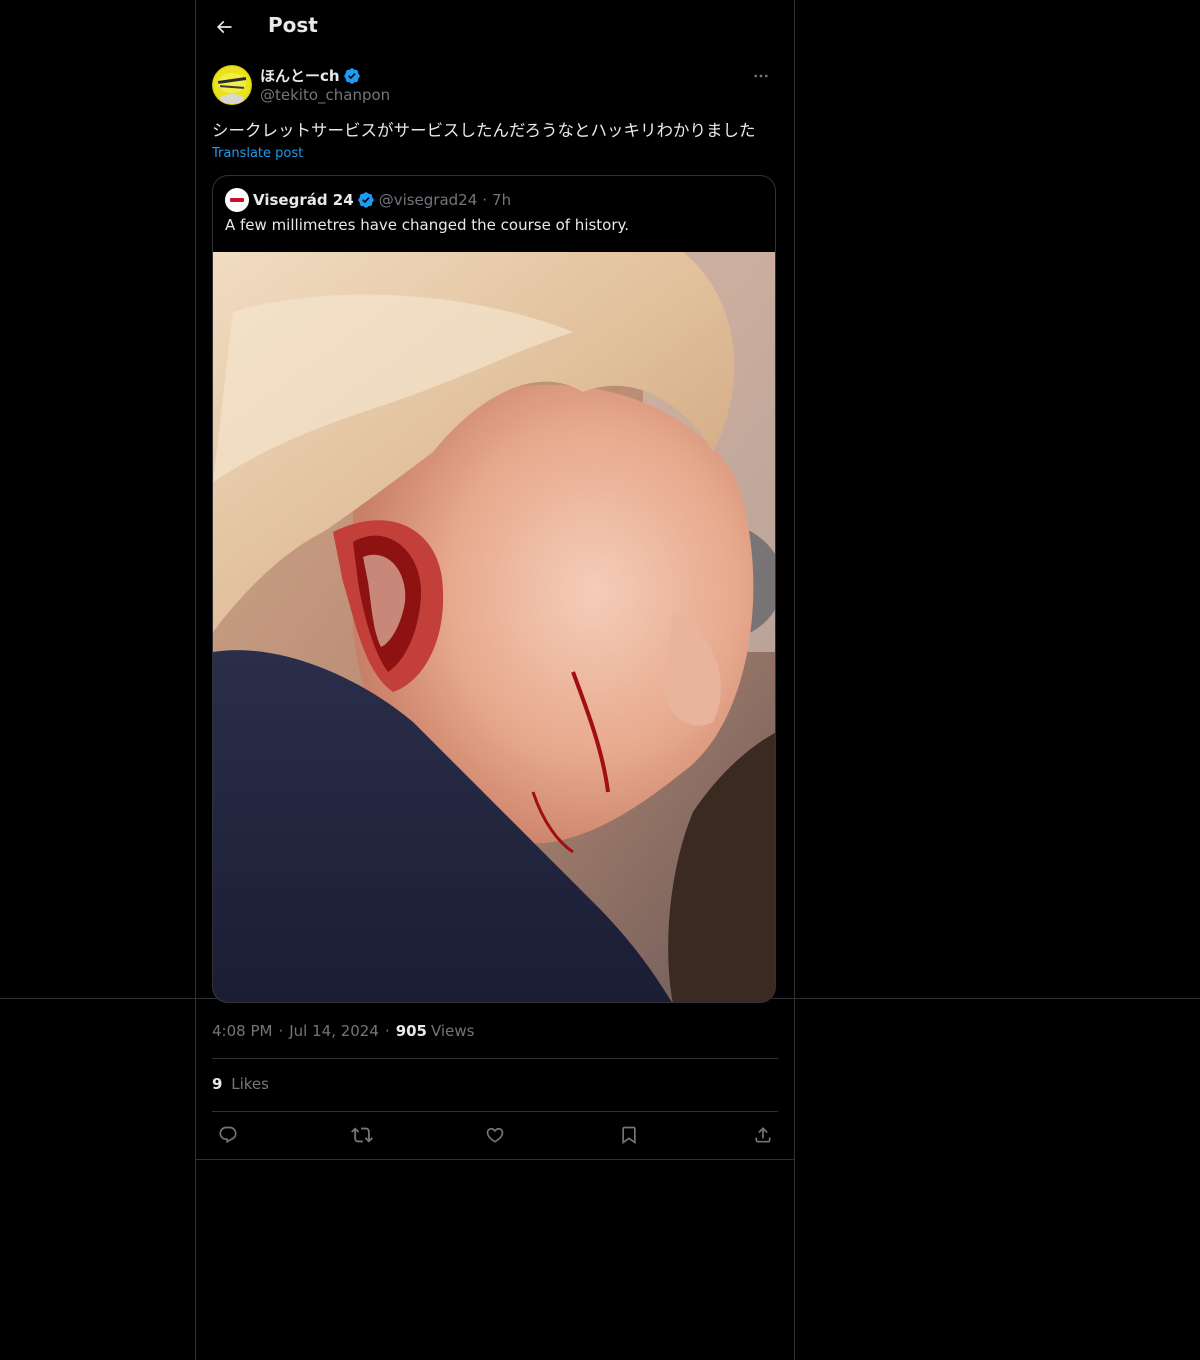 Image resolution: width=1200 pixels, height=1360 pixels. I want to click on arrow-left-icon, so click(224, 27).